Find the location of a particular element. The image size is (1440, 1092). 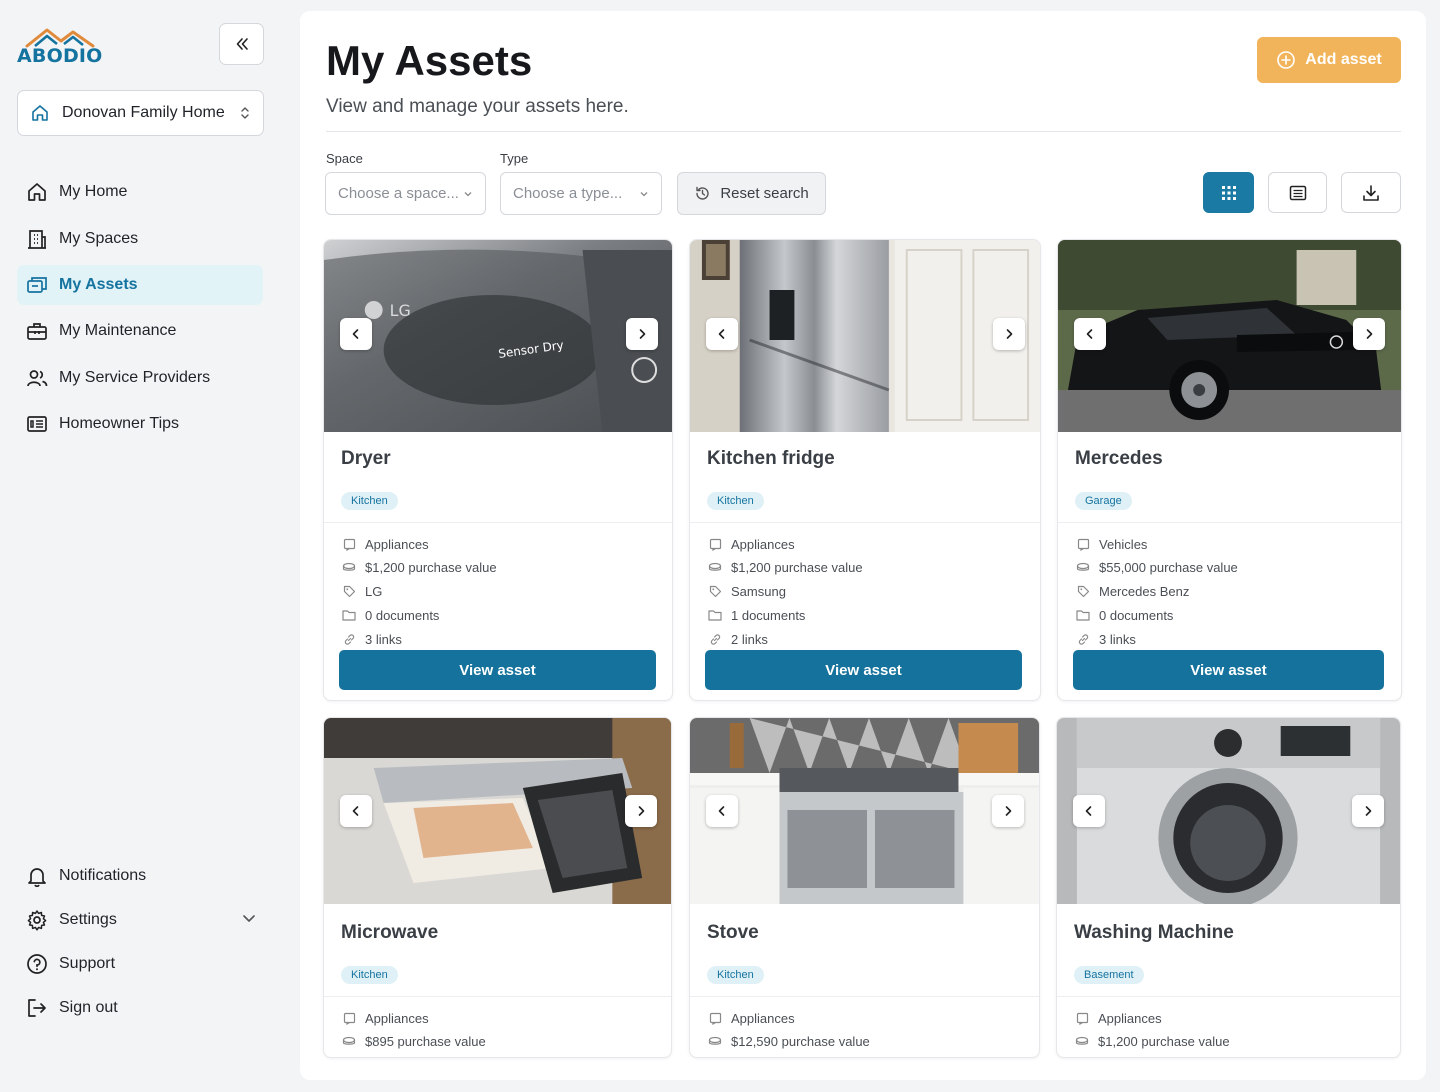

asset-name: Mercedes is located at coordinates (1119, 458).